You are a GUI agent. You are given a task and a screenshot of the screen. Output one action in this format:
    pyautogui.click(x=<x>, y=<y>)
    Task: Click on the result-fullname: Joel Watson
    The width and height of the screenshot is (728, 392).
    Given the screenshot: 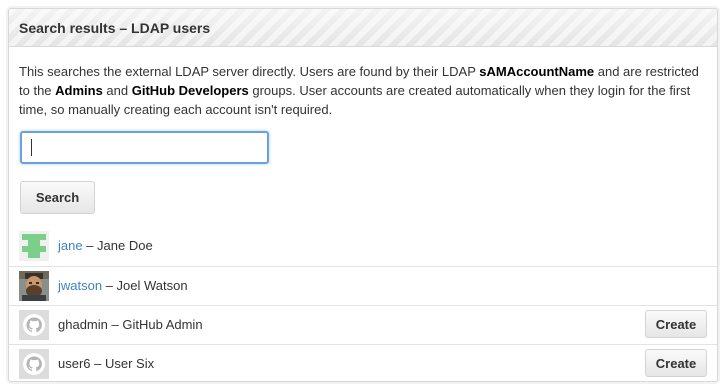 What is the action you would take?
    pyautogui.click(x=152, y=285)
    